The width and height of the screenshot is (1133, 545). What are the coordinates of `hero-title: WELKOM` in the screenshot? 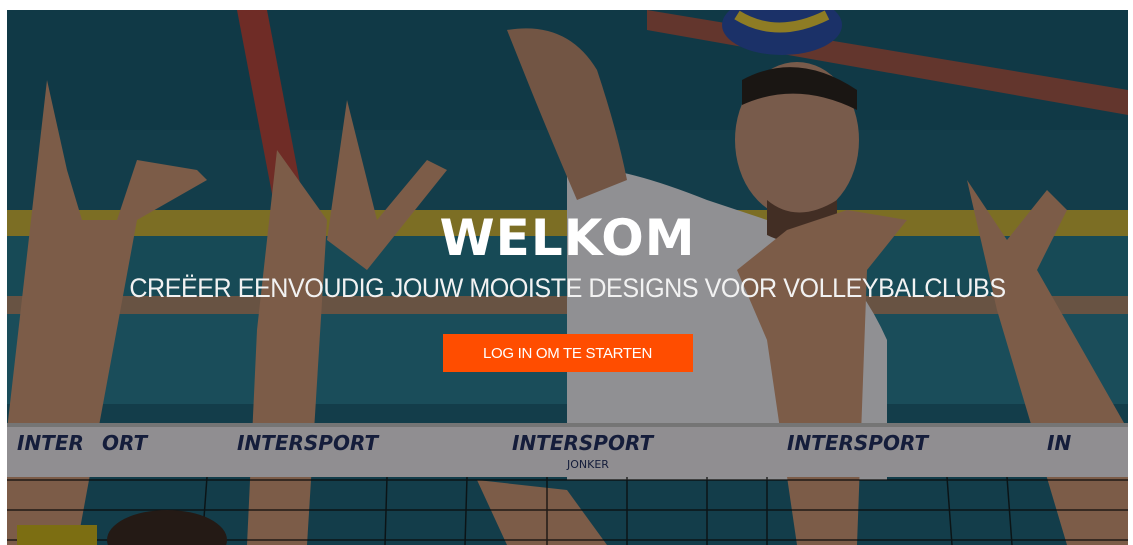 It's located at (567, 238).